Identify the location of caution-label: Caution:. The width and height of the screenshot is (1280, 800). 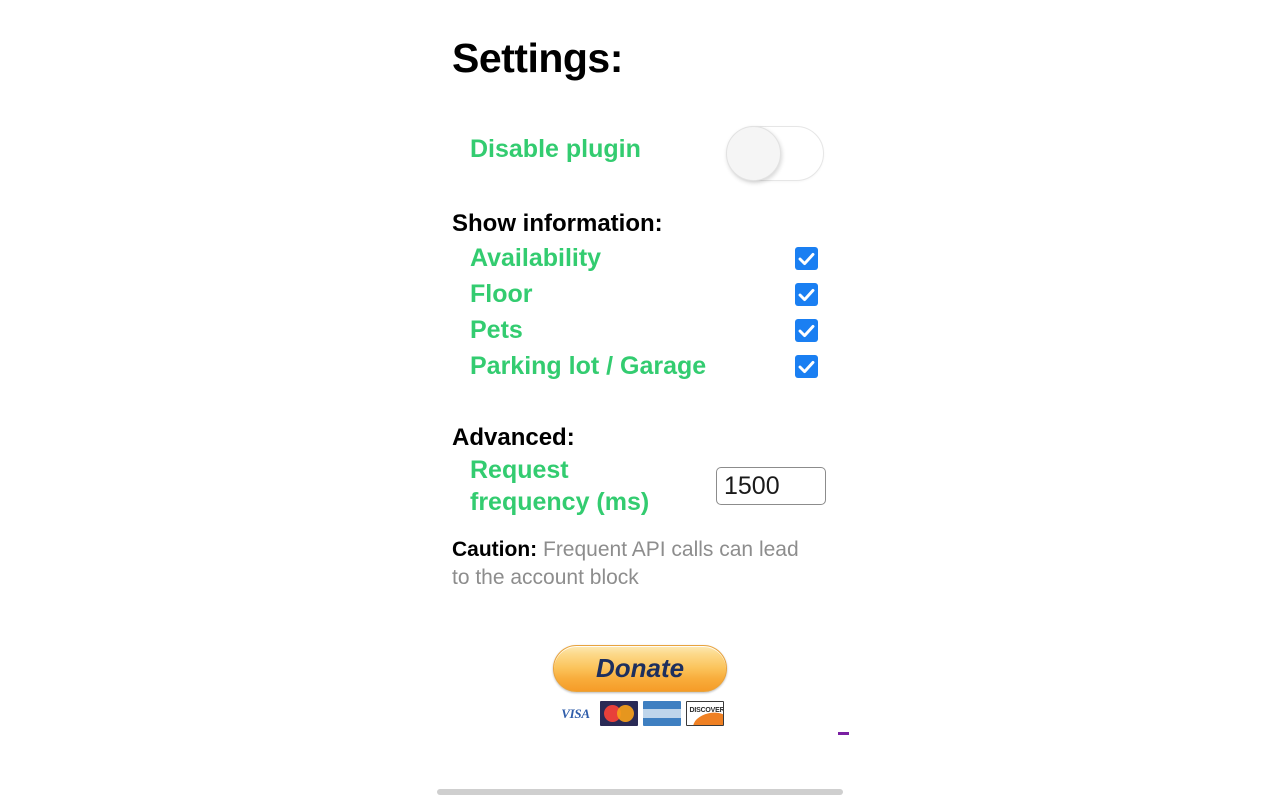
(495, 549).